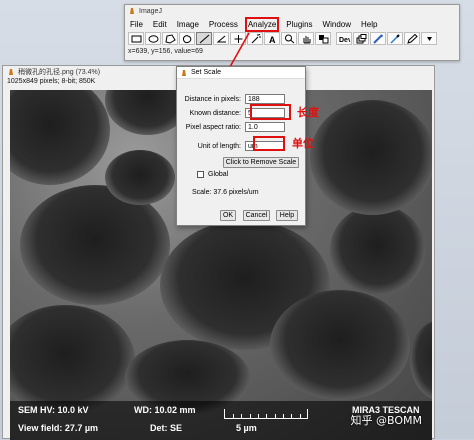 The image size is (474, 440). What do you see at coordinates (225, 192) in the screenshot?
I see `scale-text: Scale: 37.6 pixels/um` at bounding box center [225, 192].